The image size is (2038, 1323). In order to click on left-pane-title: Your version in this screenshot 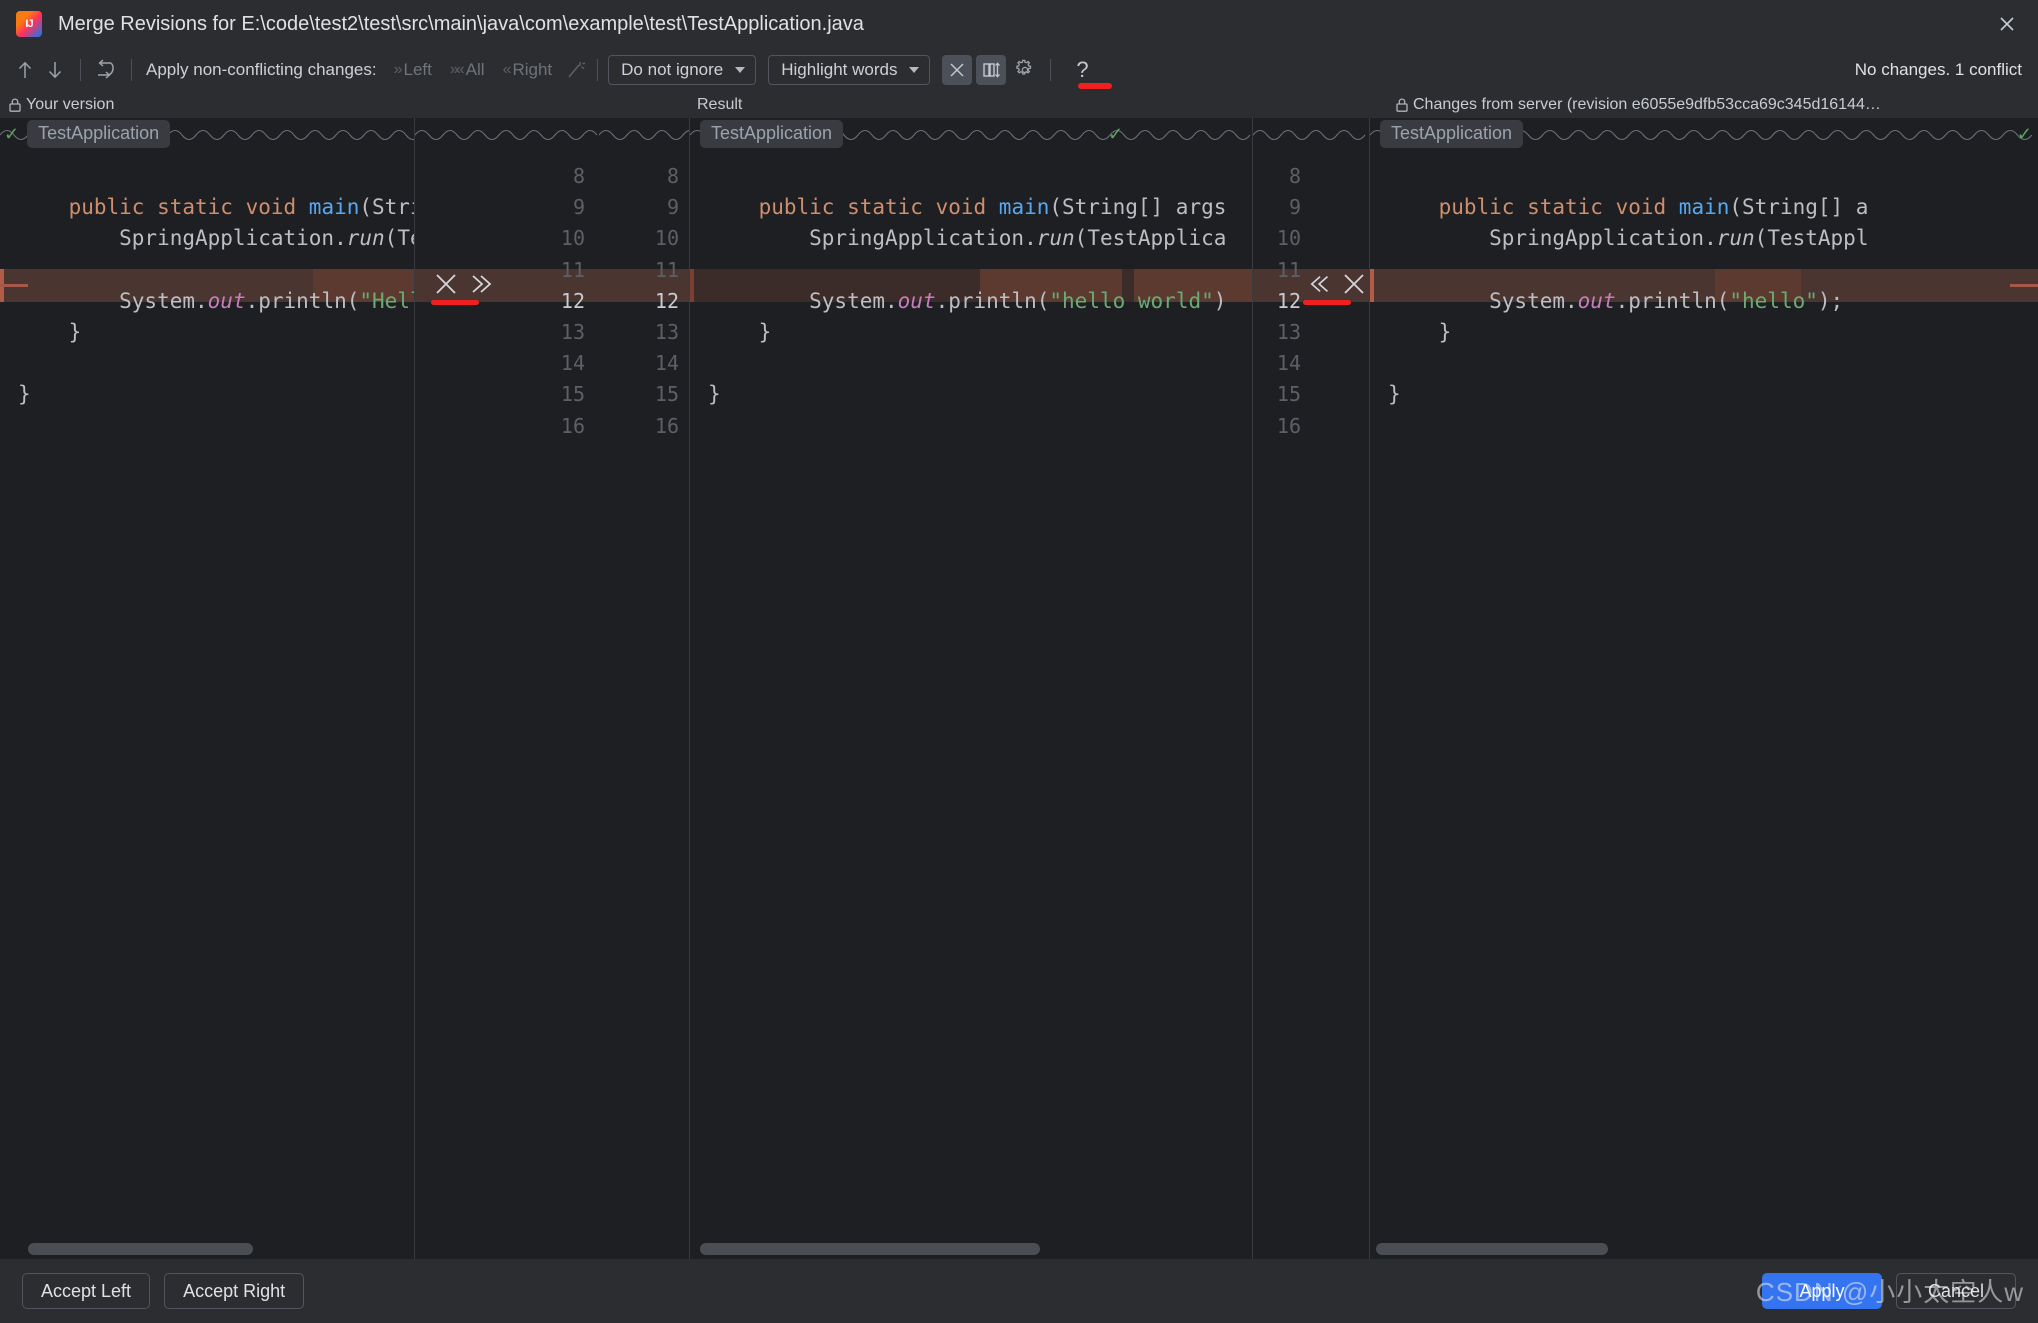, I will do `click(61, 105)`.